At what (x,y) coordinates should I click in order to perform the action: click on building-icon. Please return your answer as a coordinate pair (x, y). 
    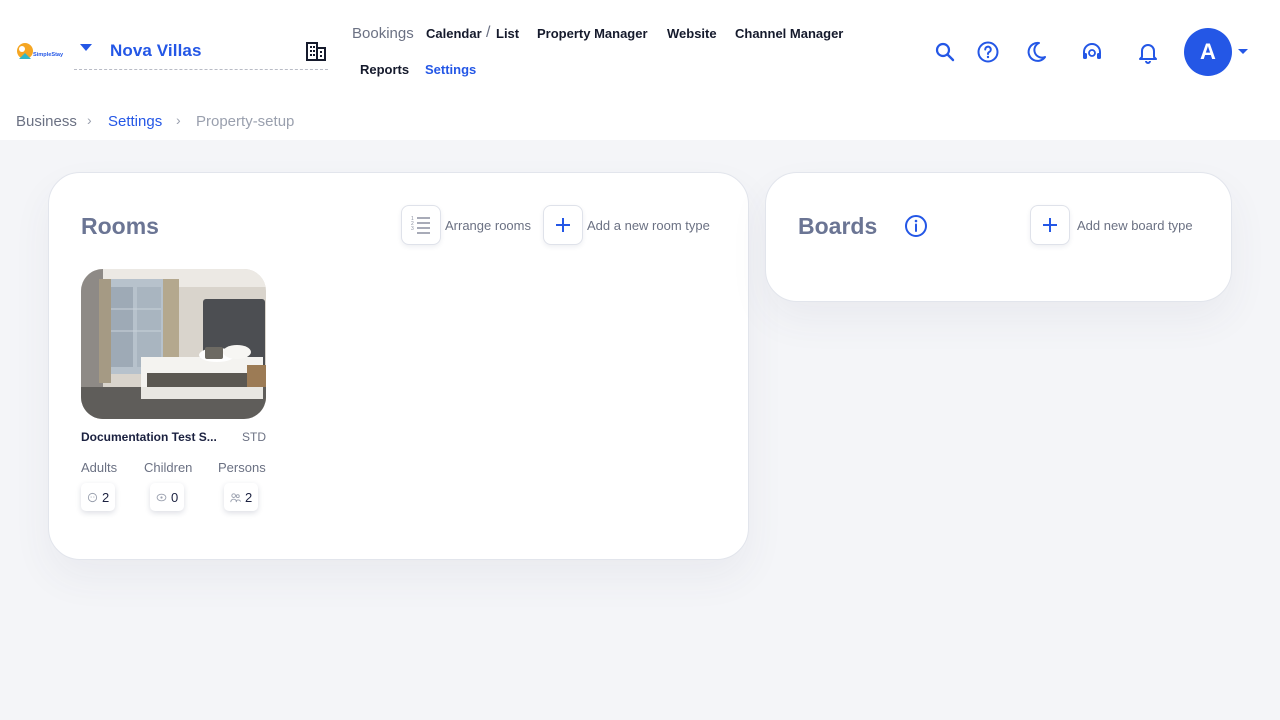
    Looking at the image, I should click on (316, 51).